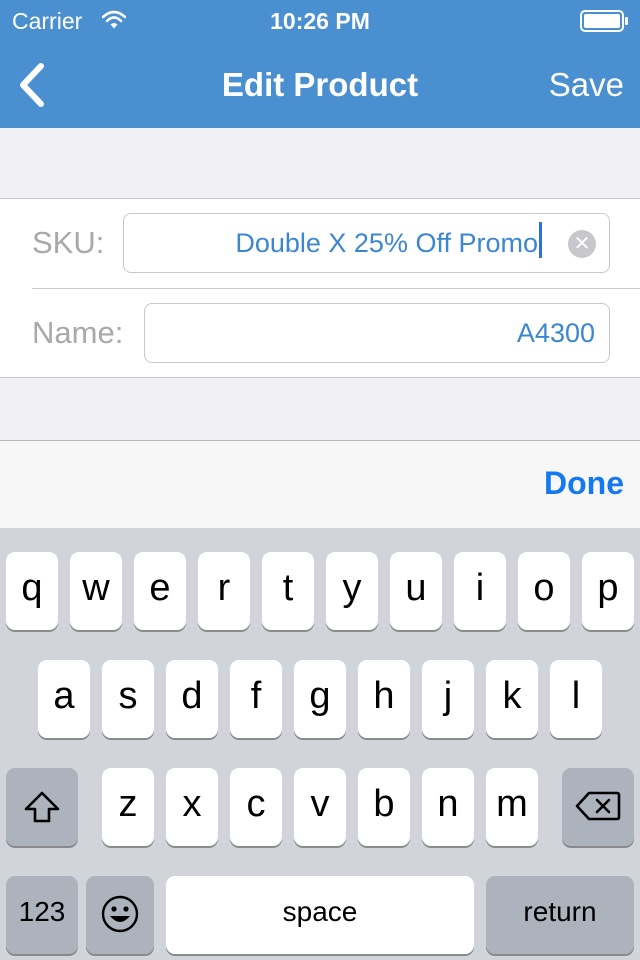  Describe the element at coordinates (68, 242) in the screenshot. I see `sku-label: SKU:` at that location.